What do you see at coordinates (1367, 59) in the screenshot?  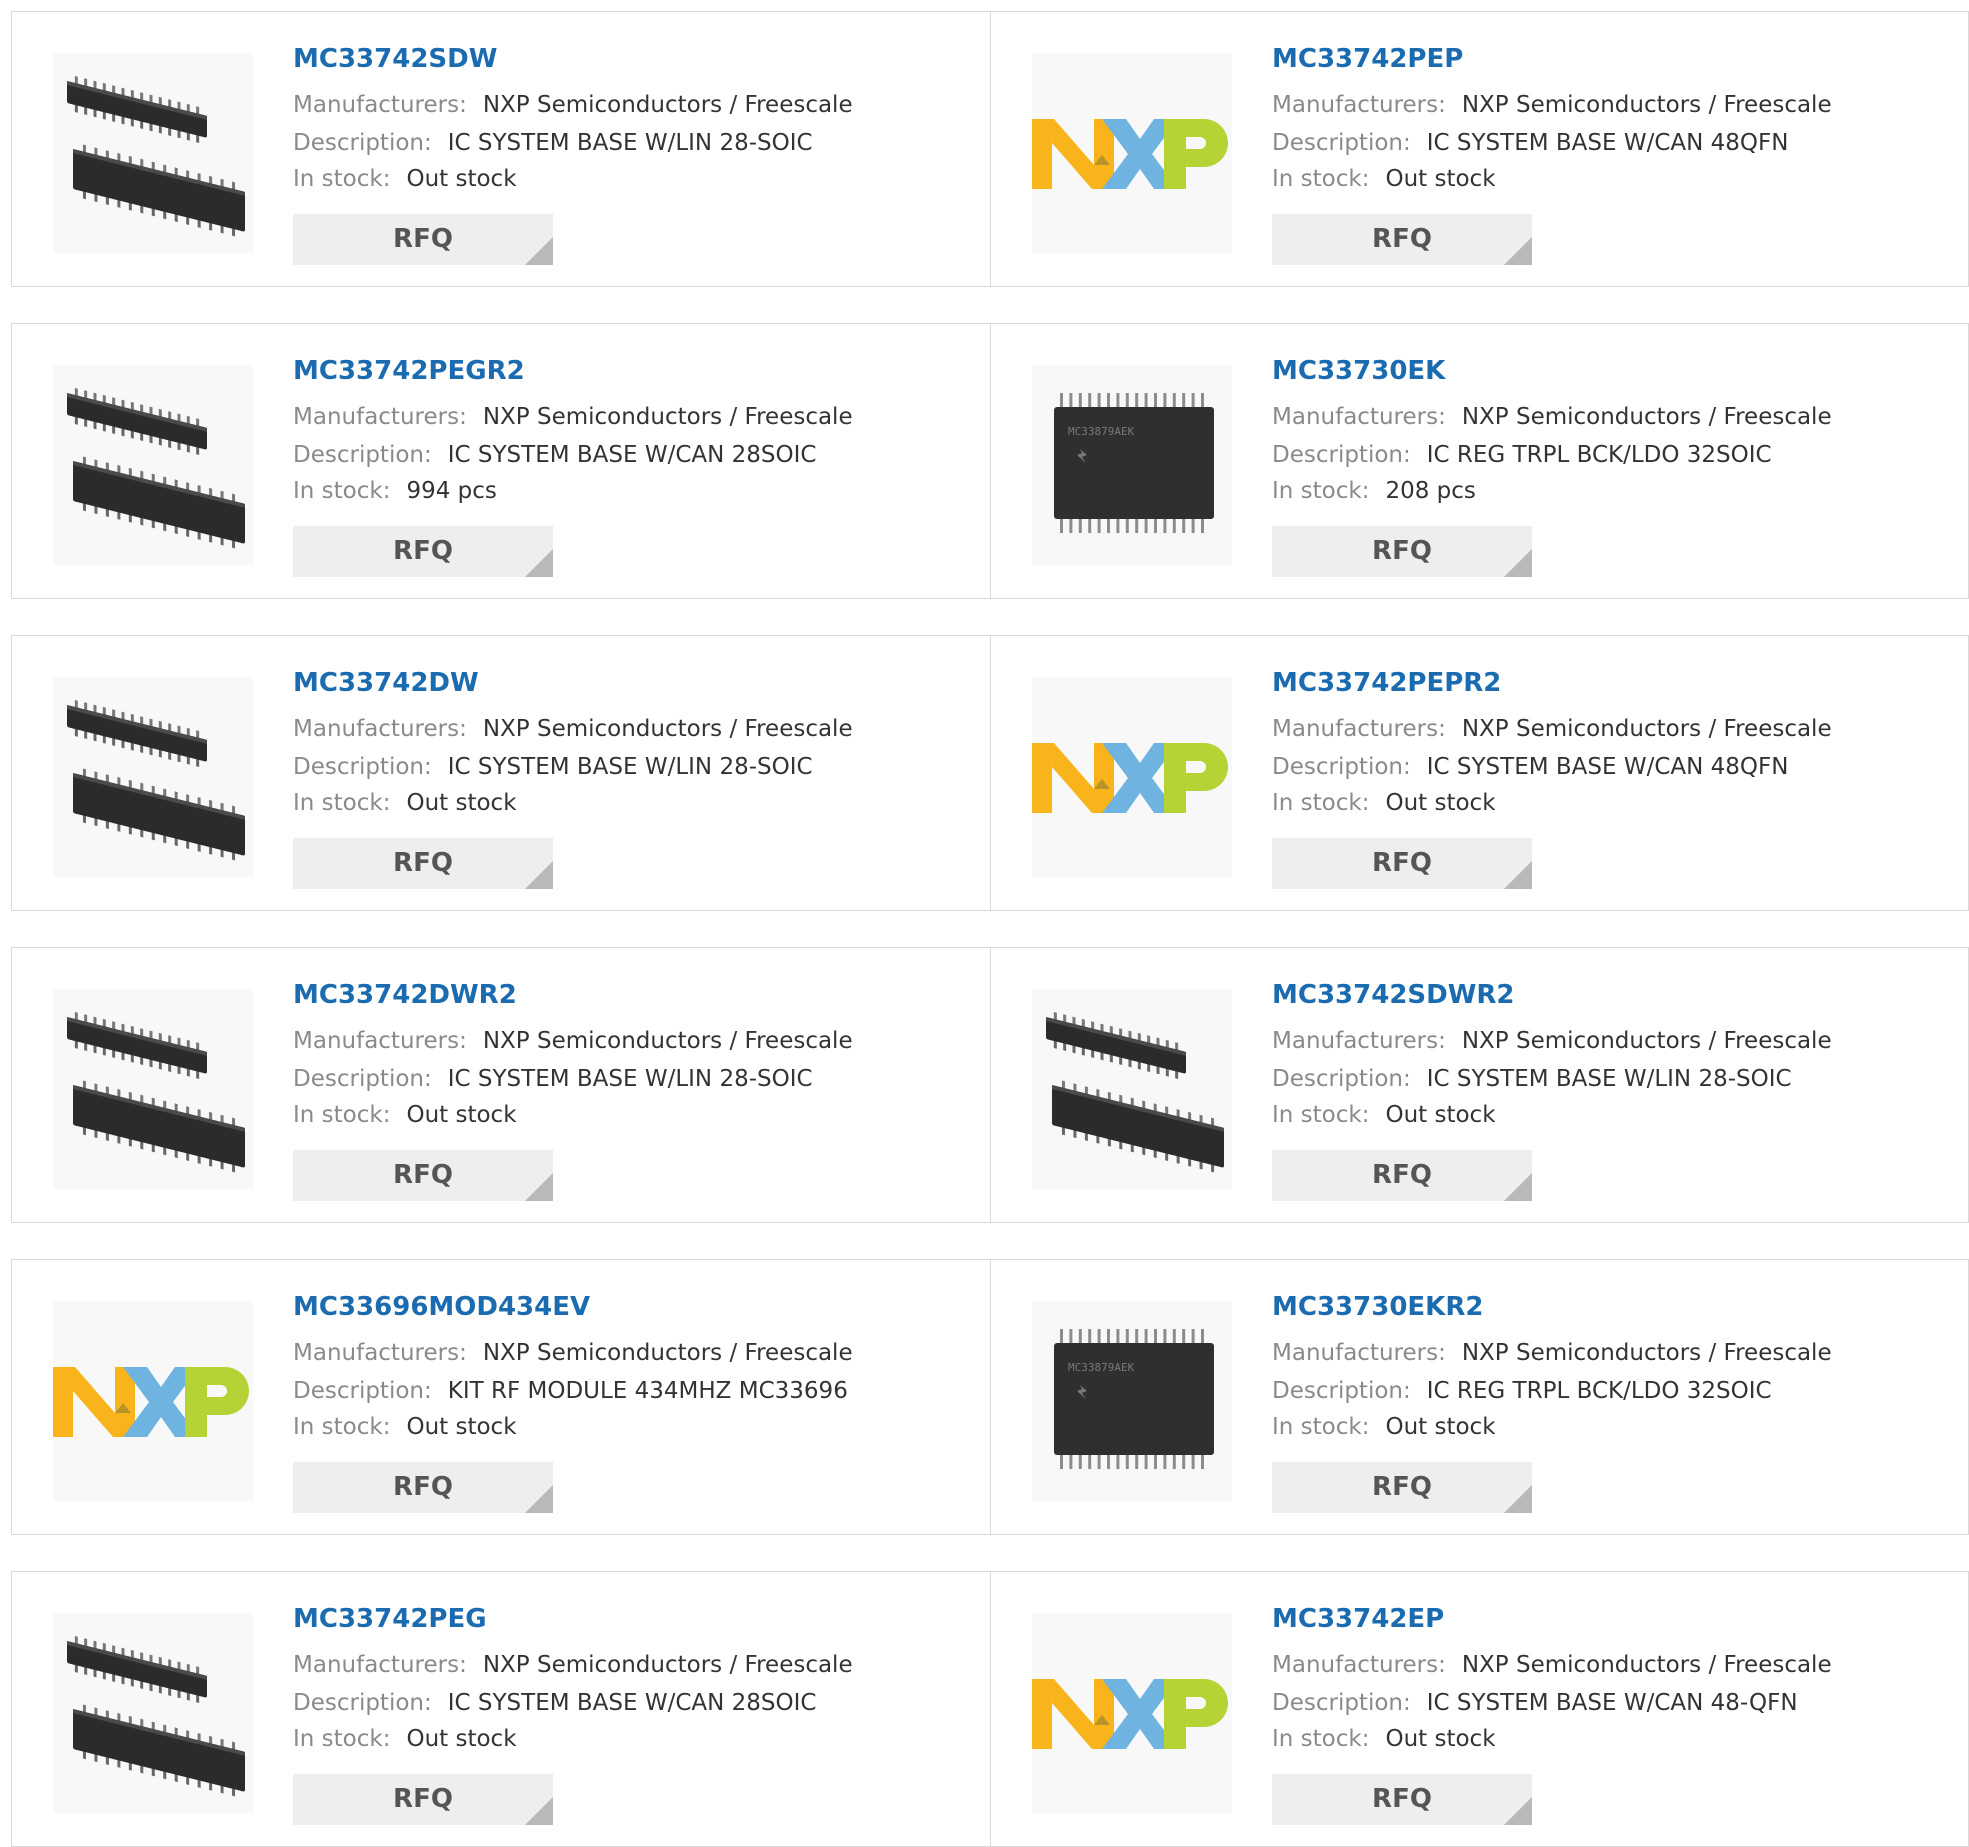 I see `part-number-link: MC33742PEP` at bounding box center [1367, 59].